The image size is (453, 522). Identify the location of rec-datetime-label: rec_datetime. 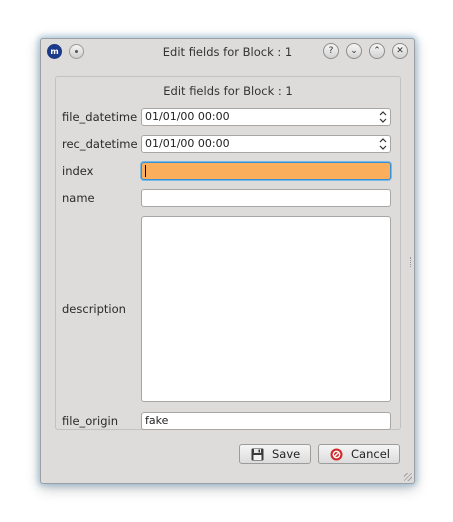
(100, 144).